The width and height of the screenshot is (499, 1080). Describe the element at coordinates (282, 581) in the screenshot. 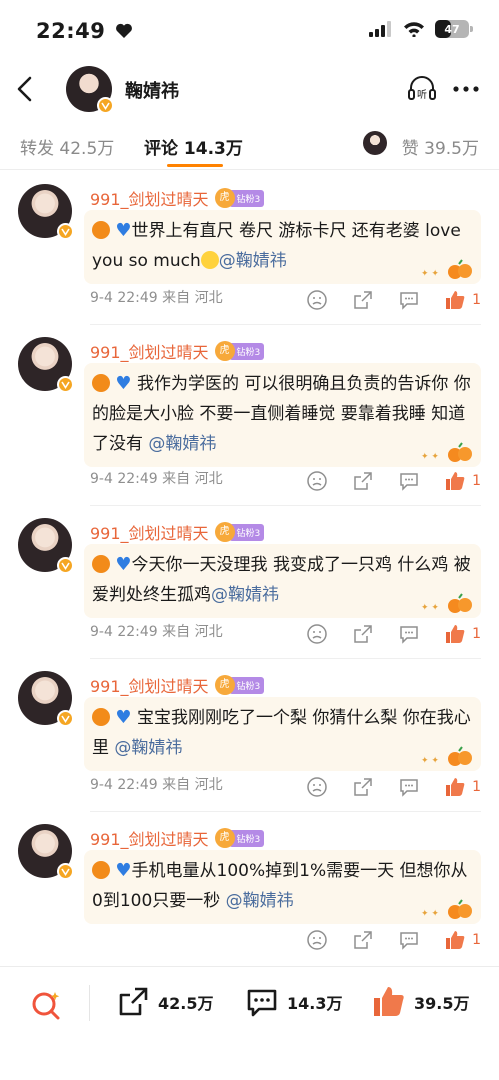

I see `comment-text: ♥今天你一天没理我 我变成了一只鸡 什么鸡 被爱判处终生孤鸡@鞠婧祎 ✦ ✦` at that location.